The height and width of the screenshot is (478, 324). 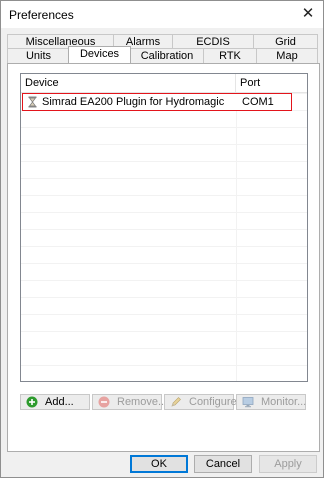 I want to click on tab-label: Alarms, so click(x=143, y=42).